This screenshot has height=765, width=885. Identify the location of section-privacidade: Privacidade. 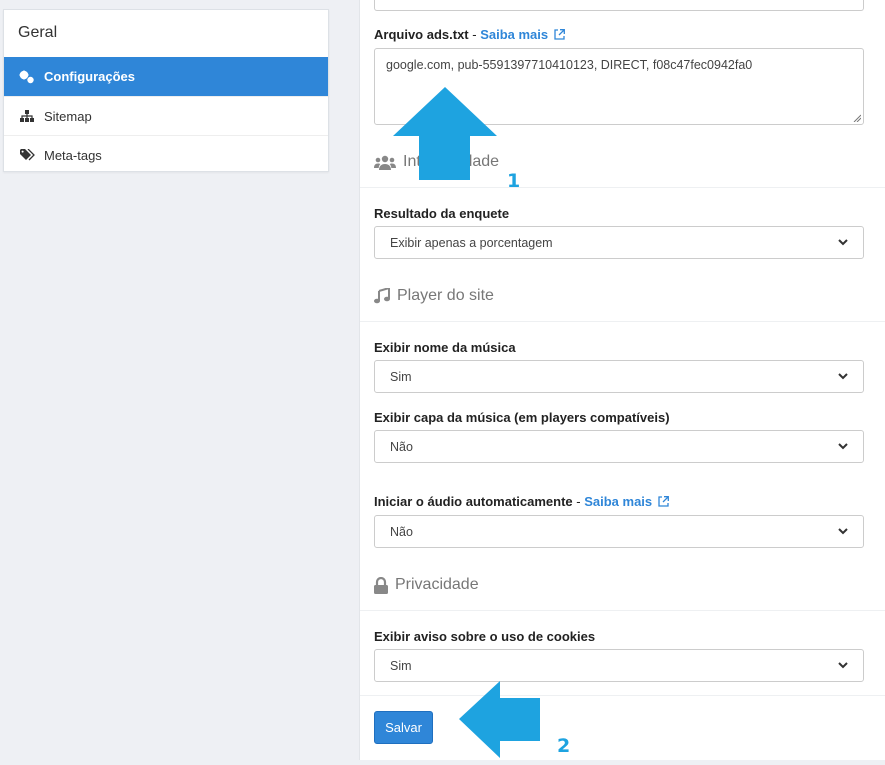
(426, 585).